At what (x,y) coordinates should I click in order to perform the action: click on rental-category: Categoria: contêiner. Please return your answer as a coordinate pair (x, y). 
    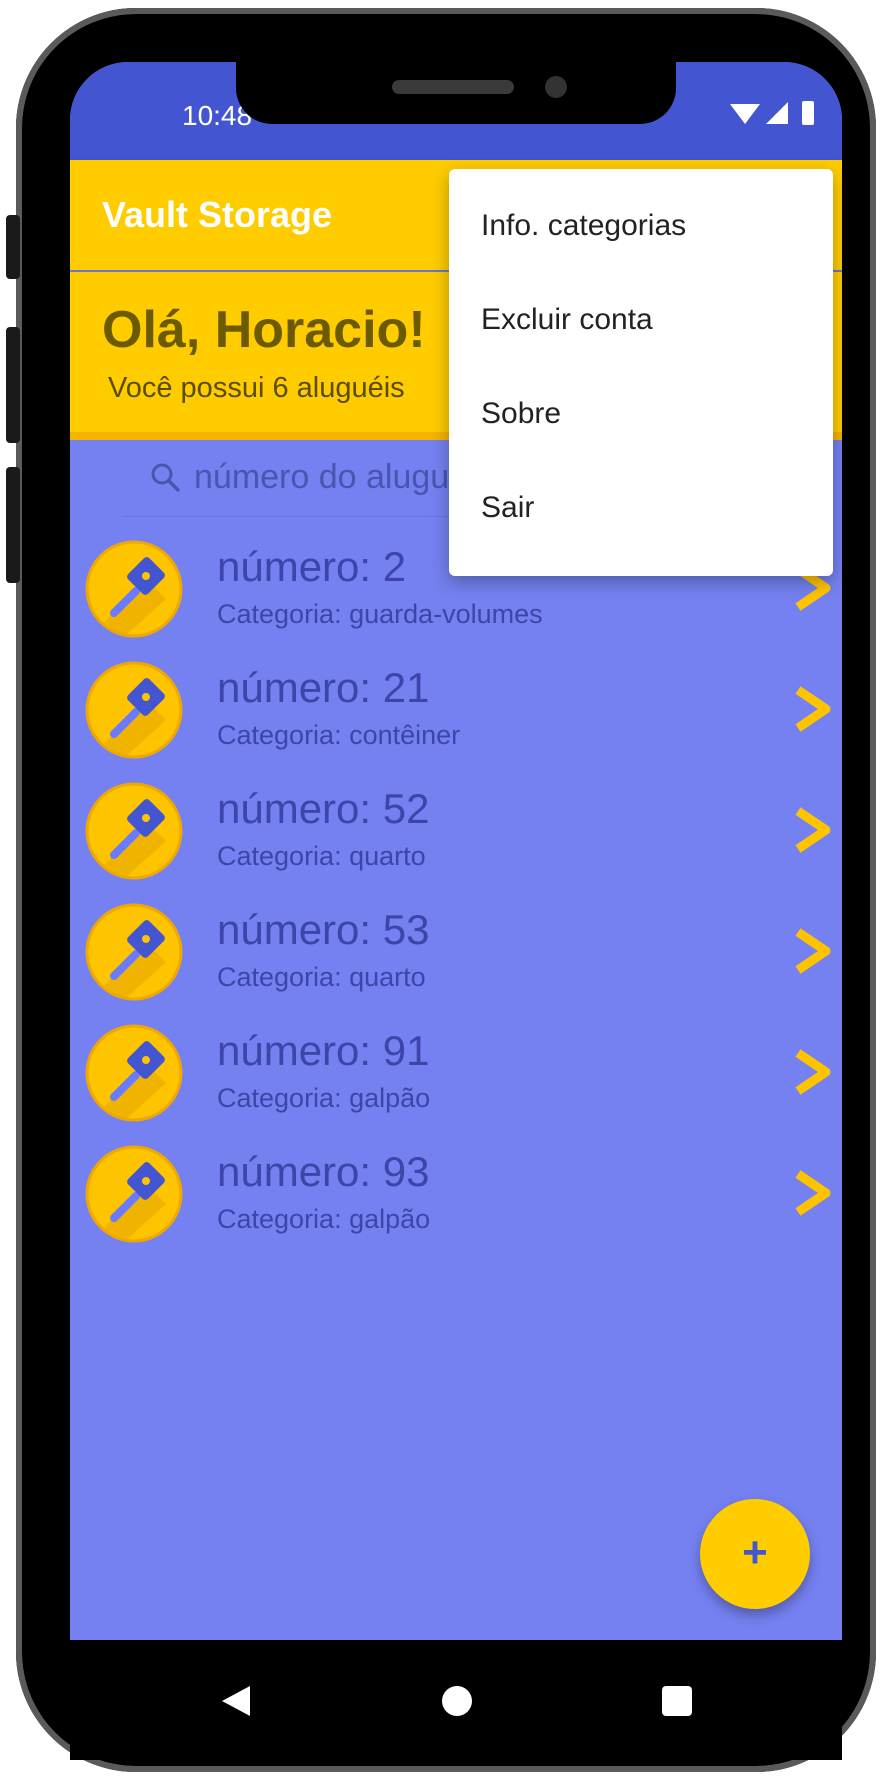
    Looking at the image, I should click on (339, 735).